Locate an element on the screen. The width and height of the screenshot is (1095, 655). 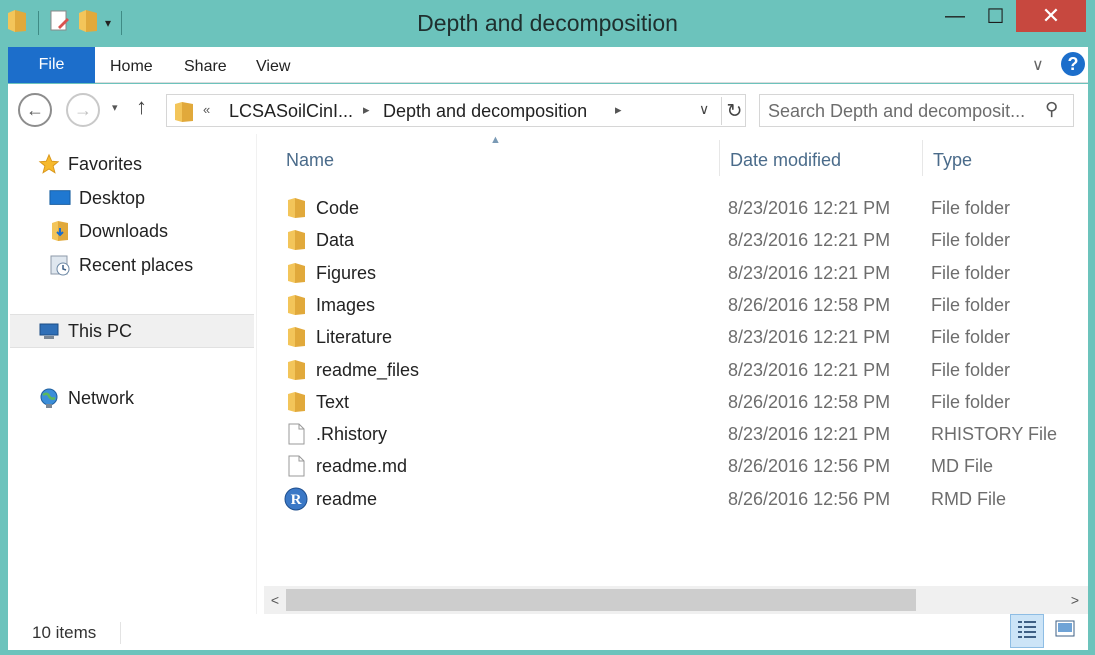
file-name: readme_files is located at coordinates (368, 369).